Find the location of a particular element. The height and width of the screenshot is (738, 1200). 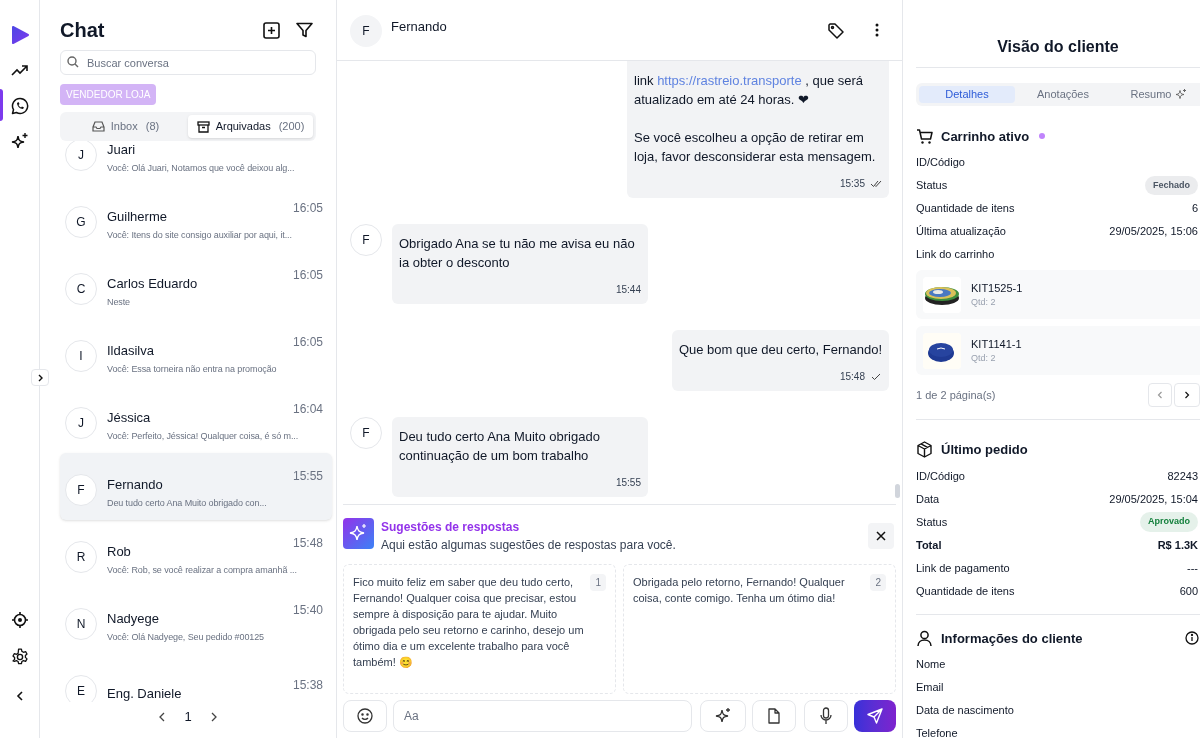

ai-button is located at coordinates (723, 716).